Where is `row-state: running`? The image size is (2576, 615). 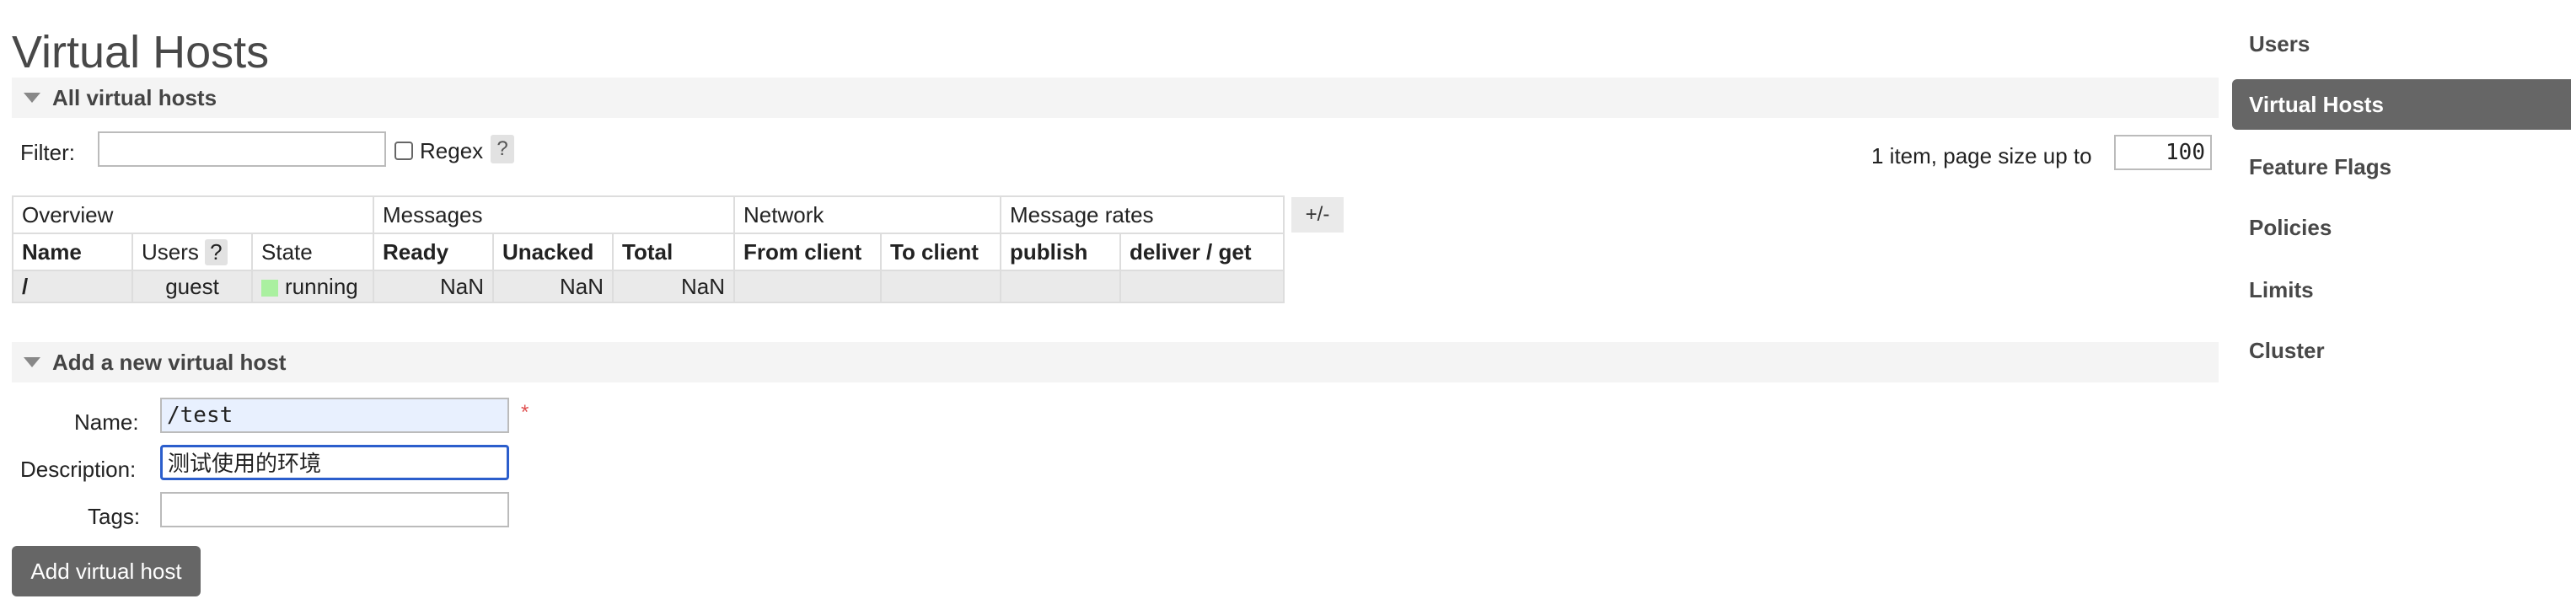
row-state: running is located at coordinates (312, 286).